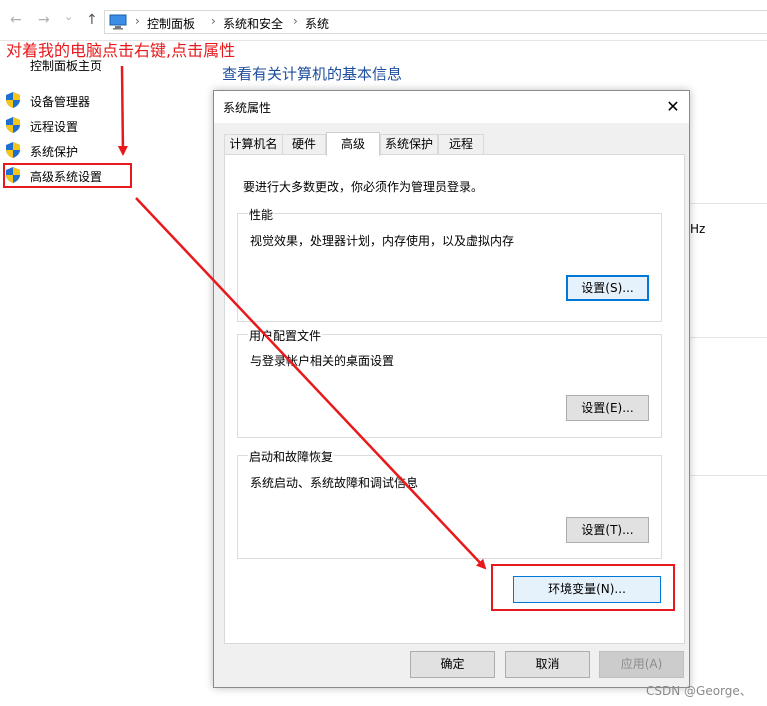 The height and width of the screenshot is (706, 767). I want to click on up-arrow-icon: ↑, so click(92, 20).